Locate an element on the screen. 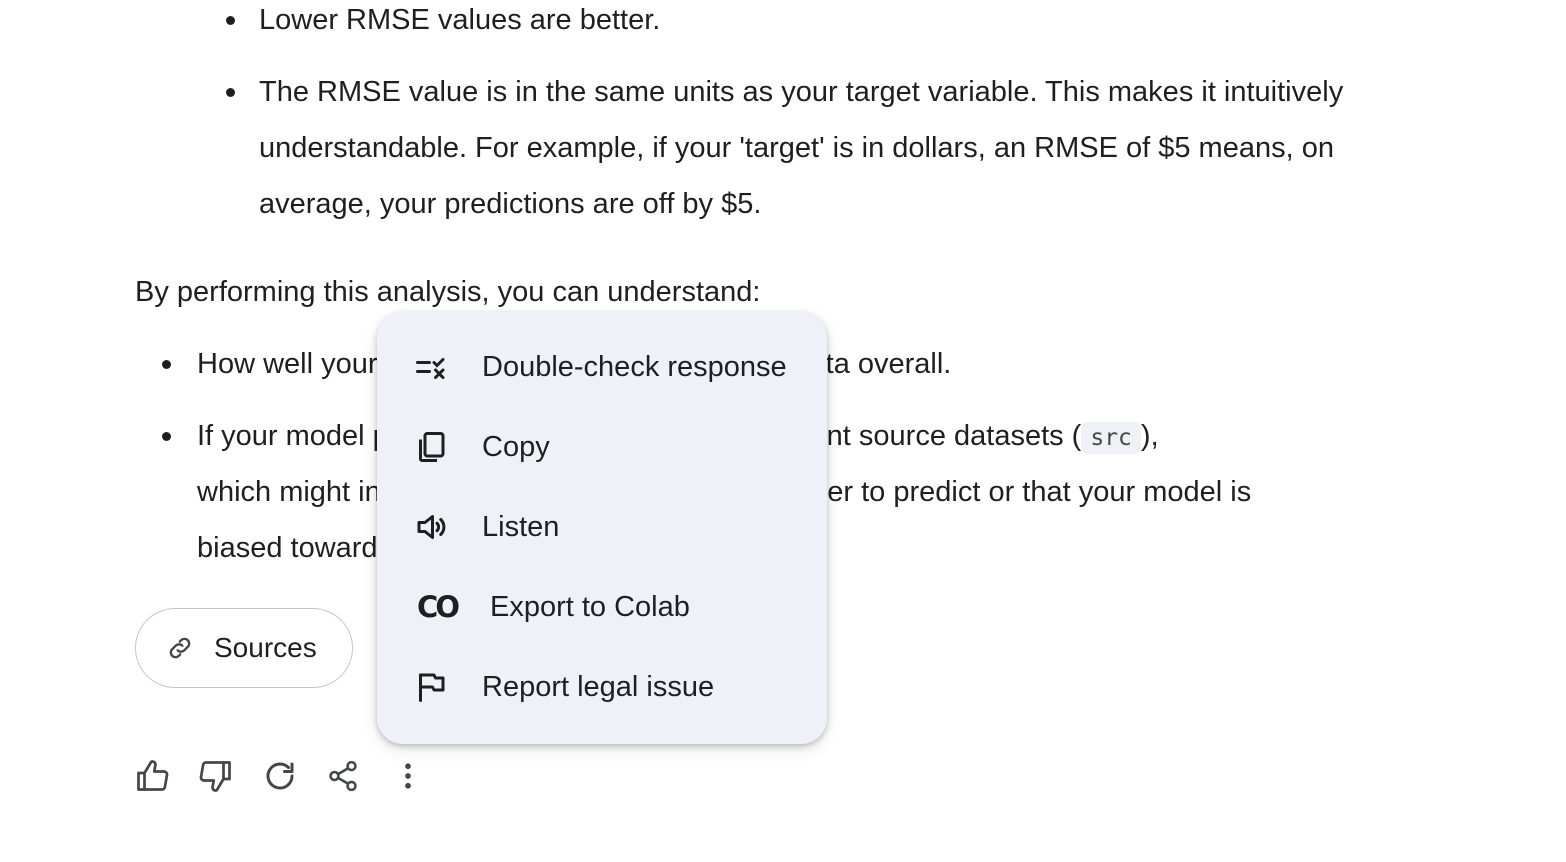 The height and width of the screenshot is (862, 1566). inline-code: src is located at coordinates (1111, 438).